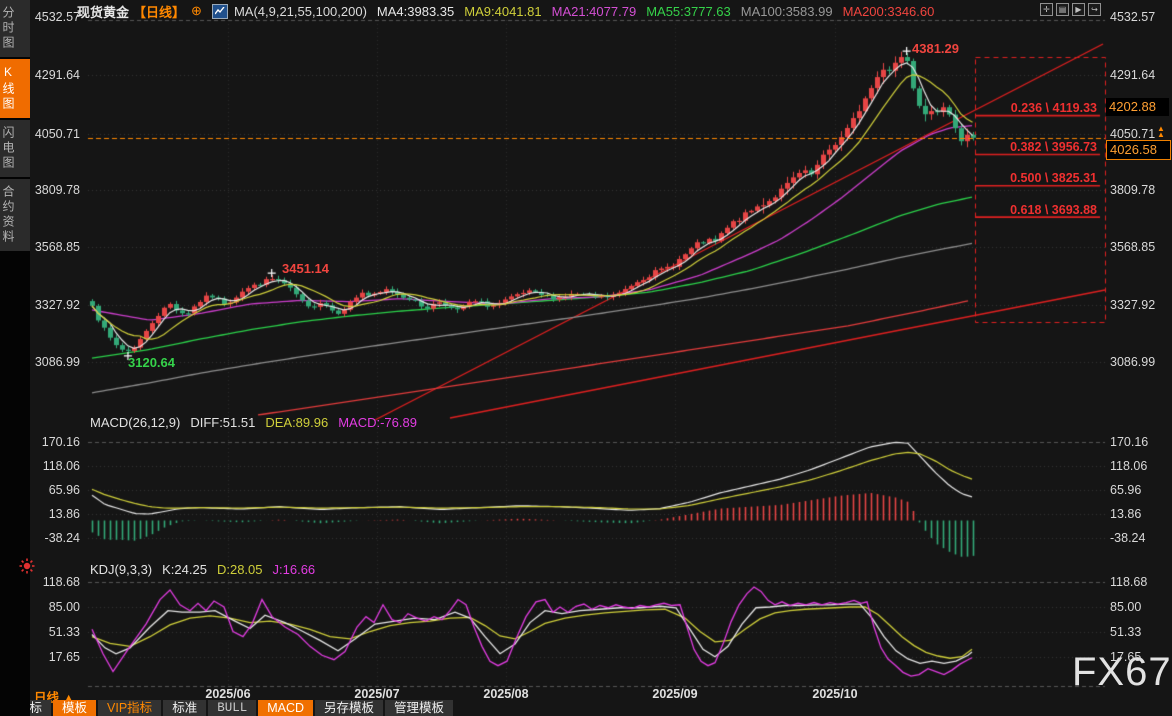 The height and width of the screenshot is (716, 1172). I want to click on ma-legend-value-4: MA55:3777.63, so click(688, 11).